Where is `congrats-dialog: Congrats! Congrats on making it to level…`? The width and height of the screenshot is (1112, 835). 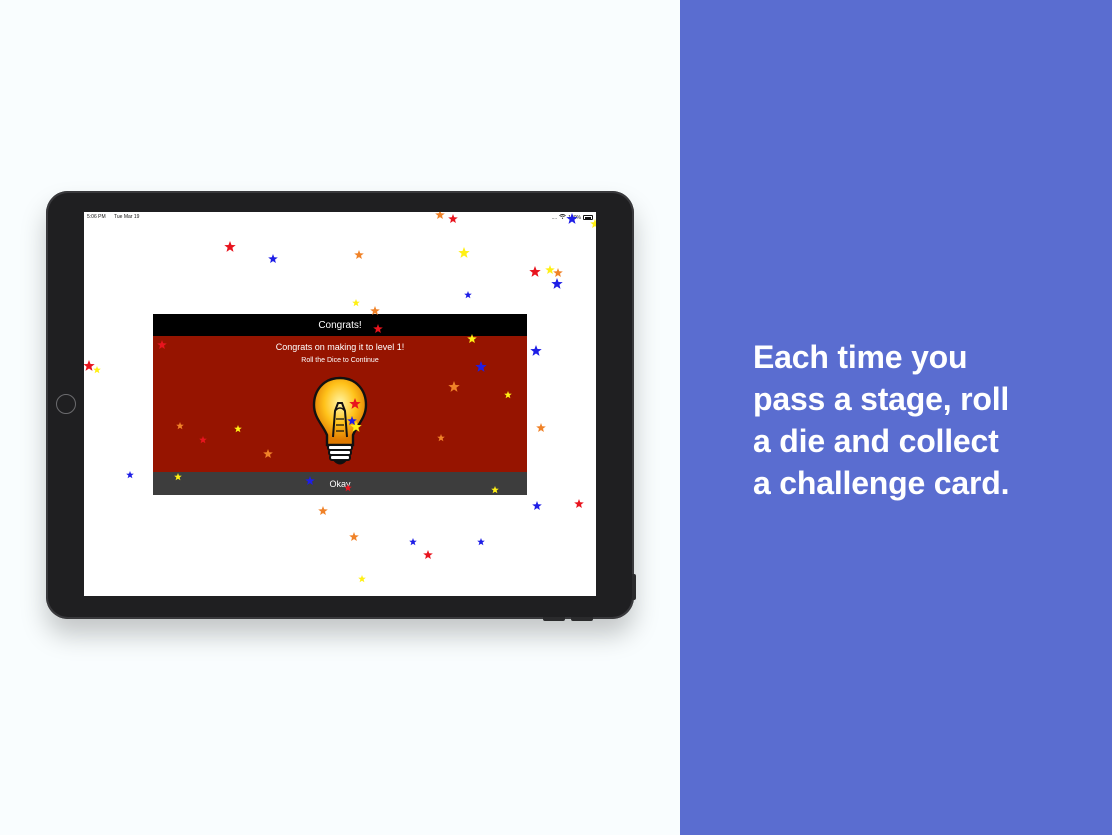
congrats-dialog: Congrats! Congrats on making it to level… is located at coordinates (340, 404).